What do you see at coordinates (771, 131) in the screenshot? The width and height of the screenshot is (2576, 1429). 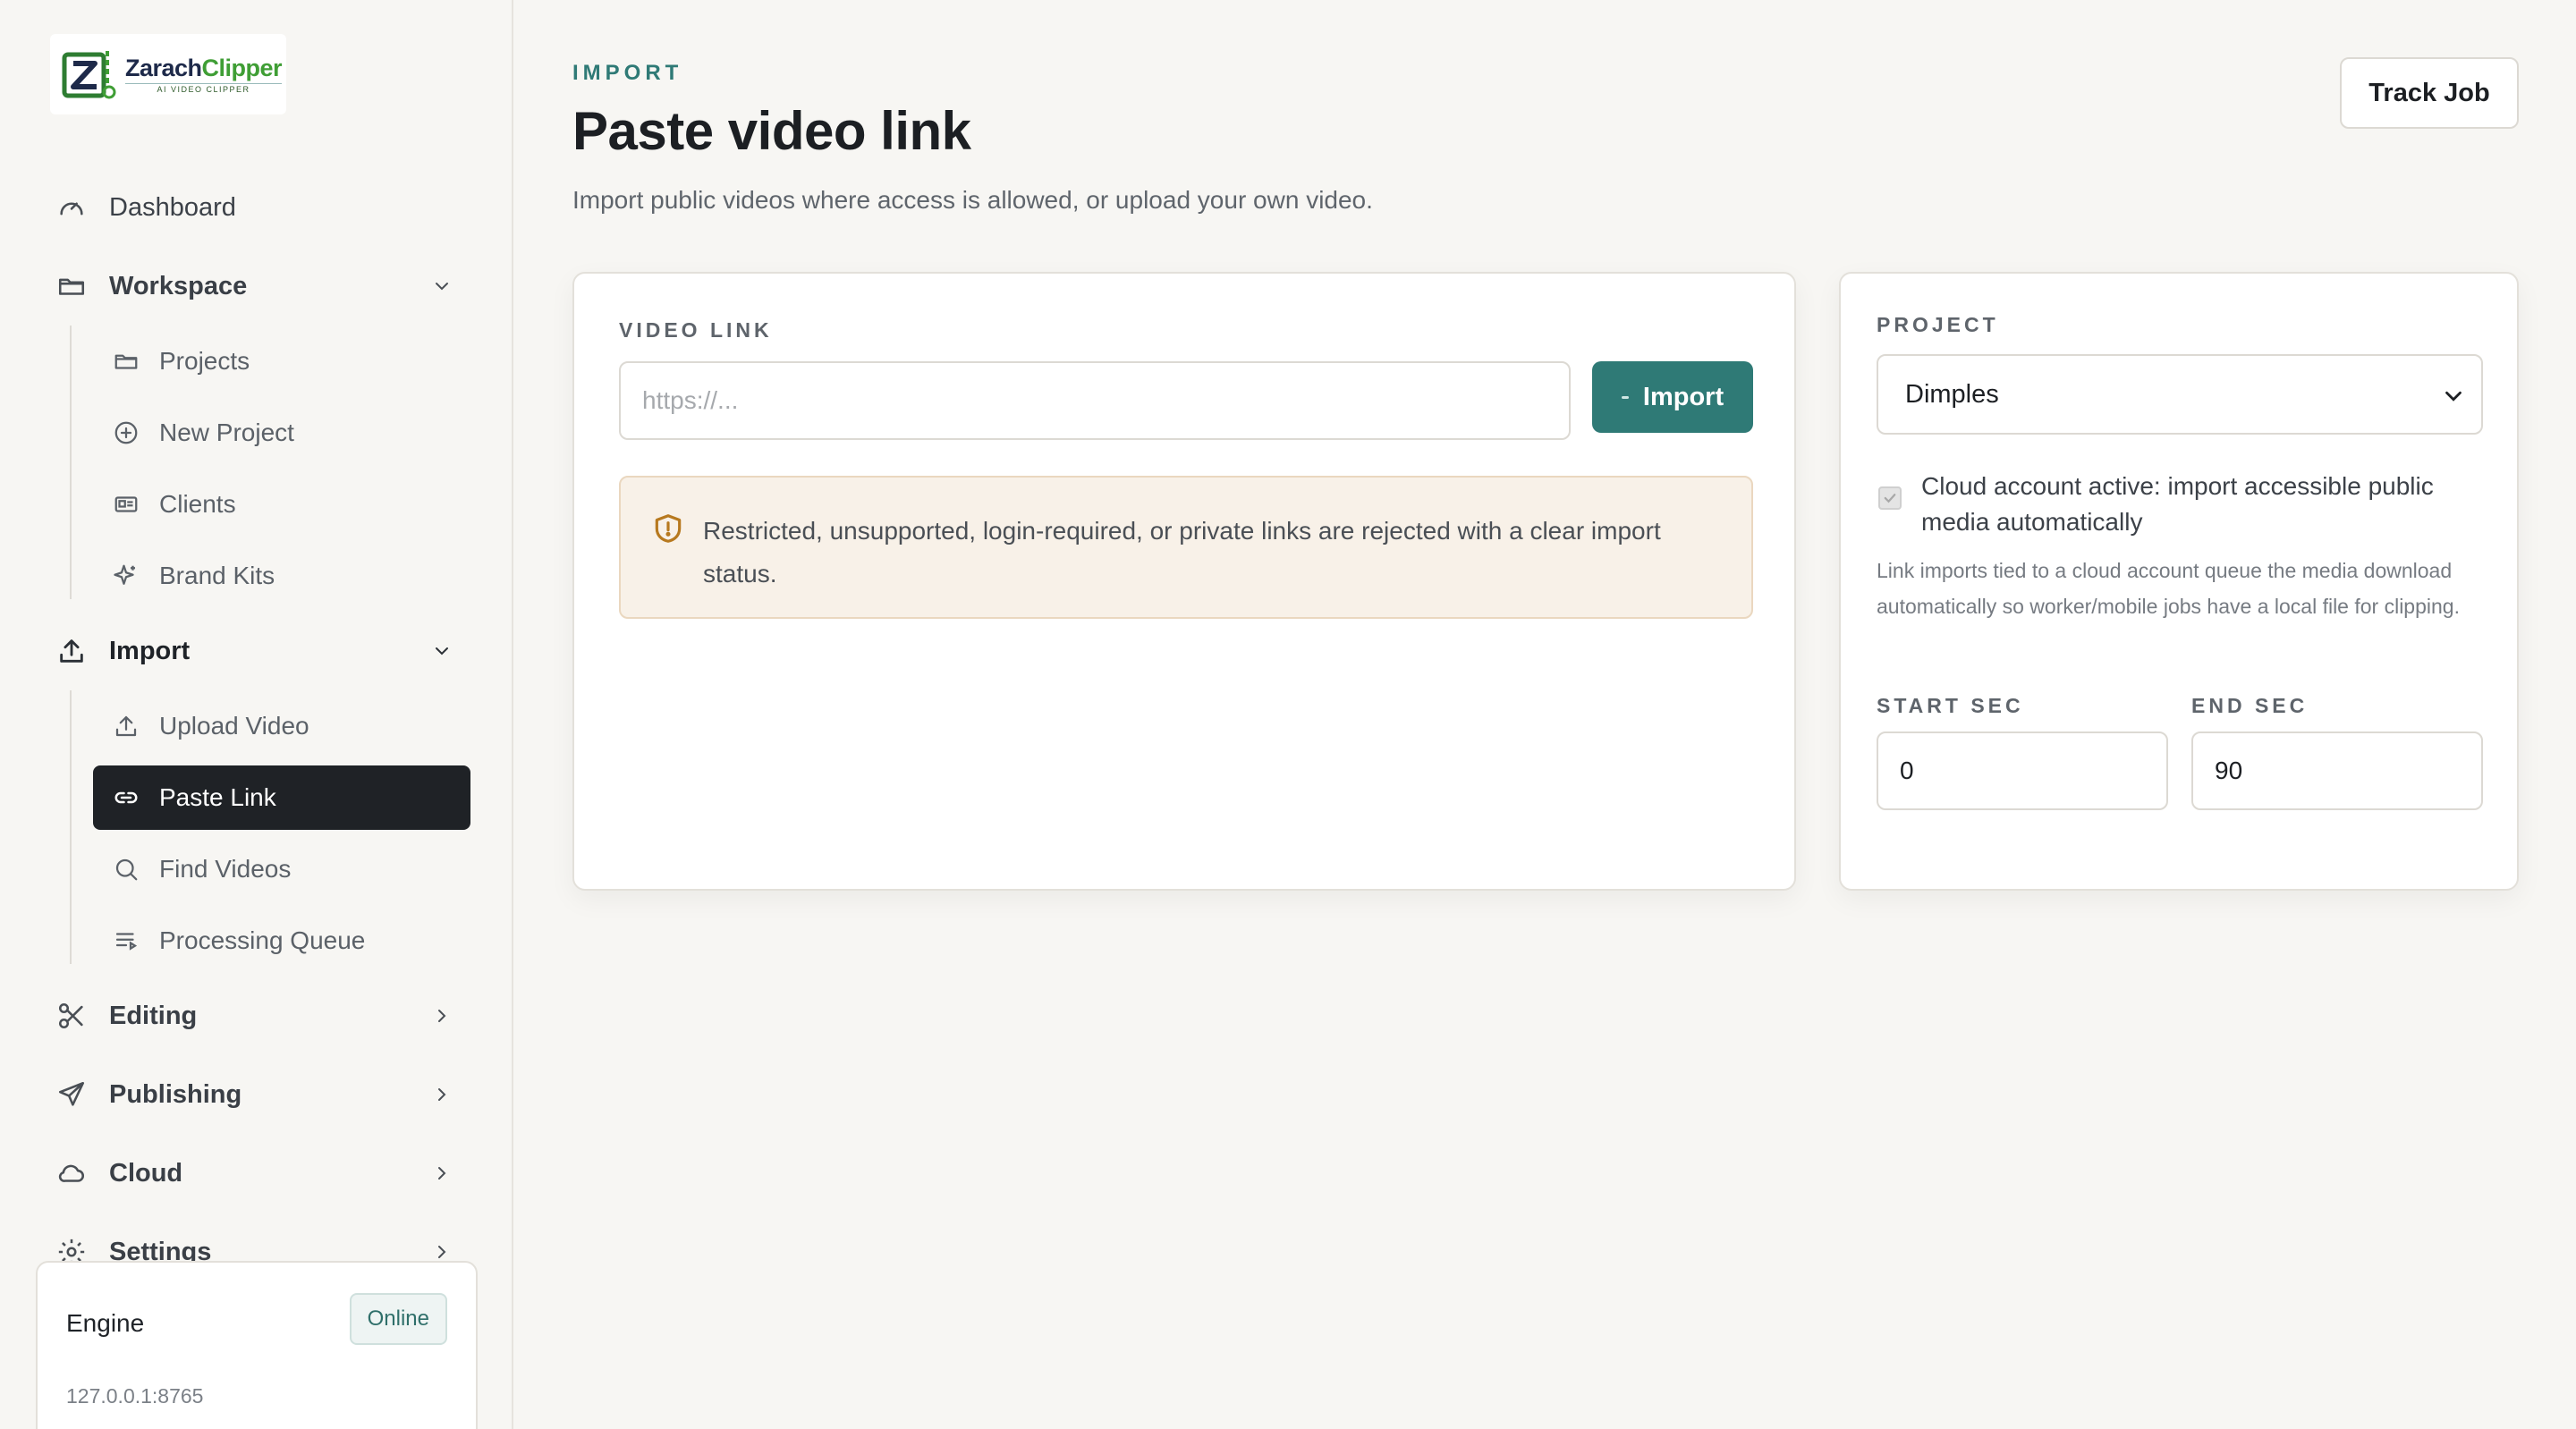 I see `page-title: Paste video link` at bounding box center [771, 131].